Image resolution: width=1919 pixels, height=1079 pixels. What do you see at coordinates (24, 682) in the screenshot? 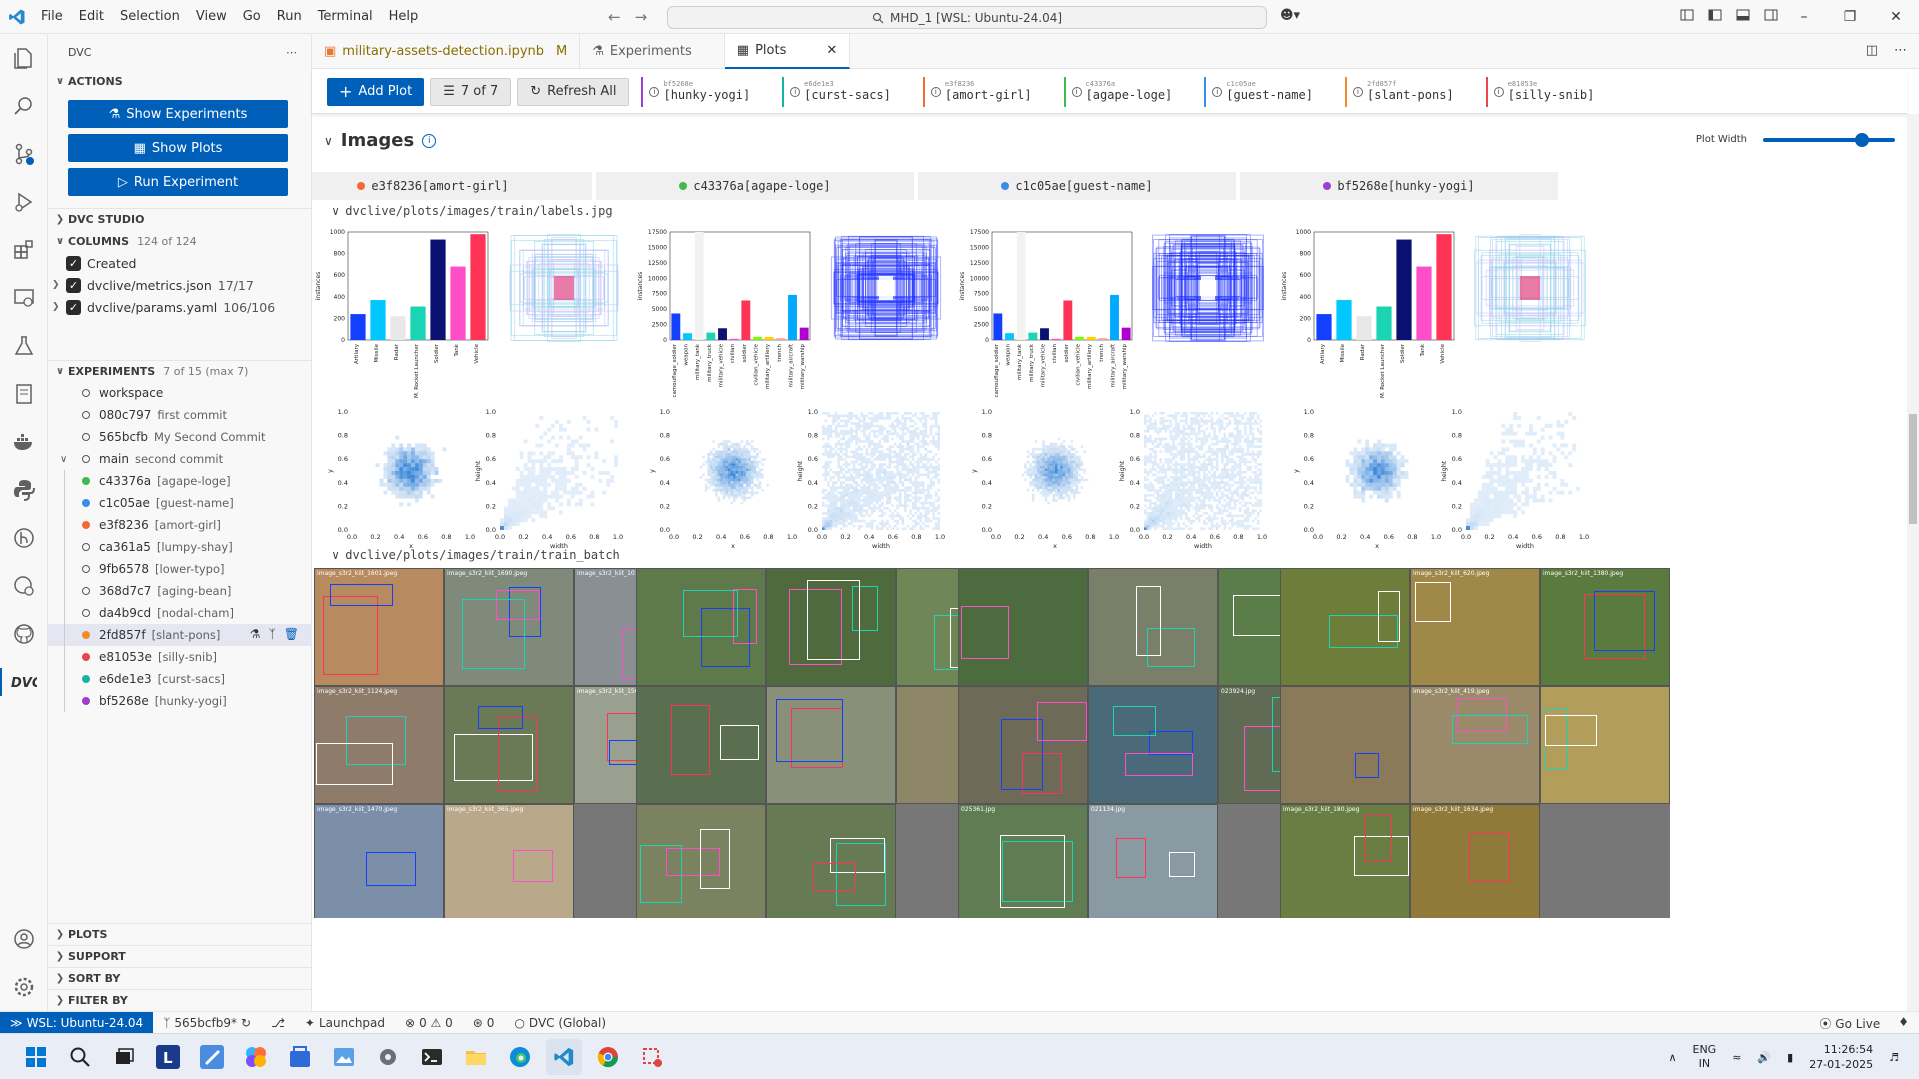
I see `dvc-icon: DVC` at bounding box center [24, 682].